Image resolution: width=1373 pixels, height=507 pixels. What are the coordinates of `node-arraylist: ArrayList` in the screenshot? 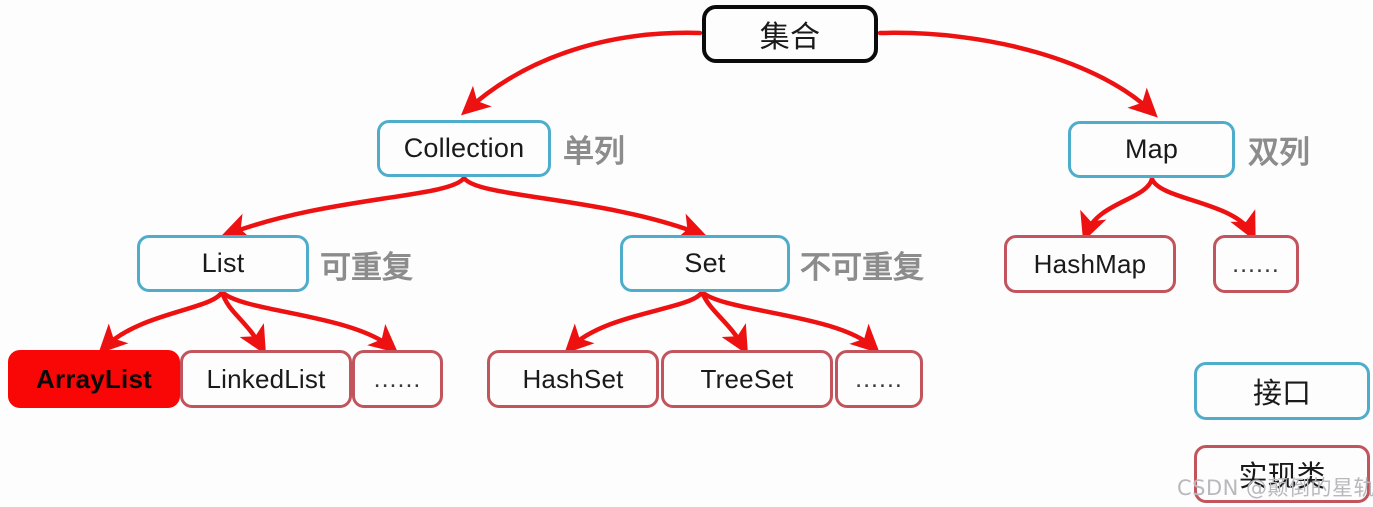 It's located at (94, 379).